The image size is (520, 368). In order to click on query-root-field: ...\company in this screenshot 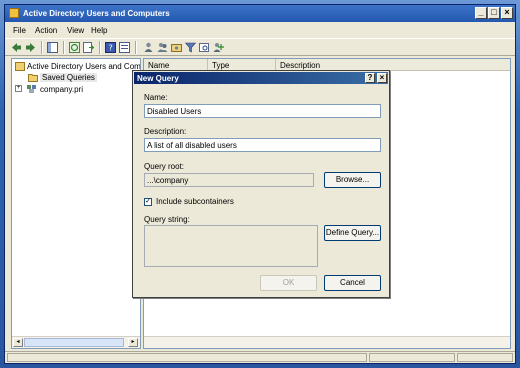, I will do `click(229, 180)`.